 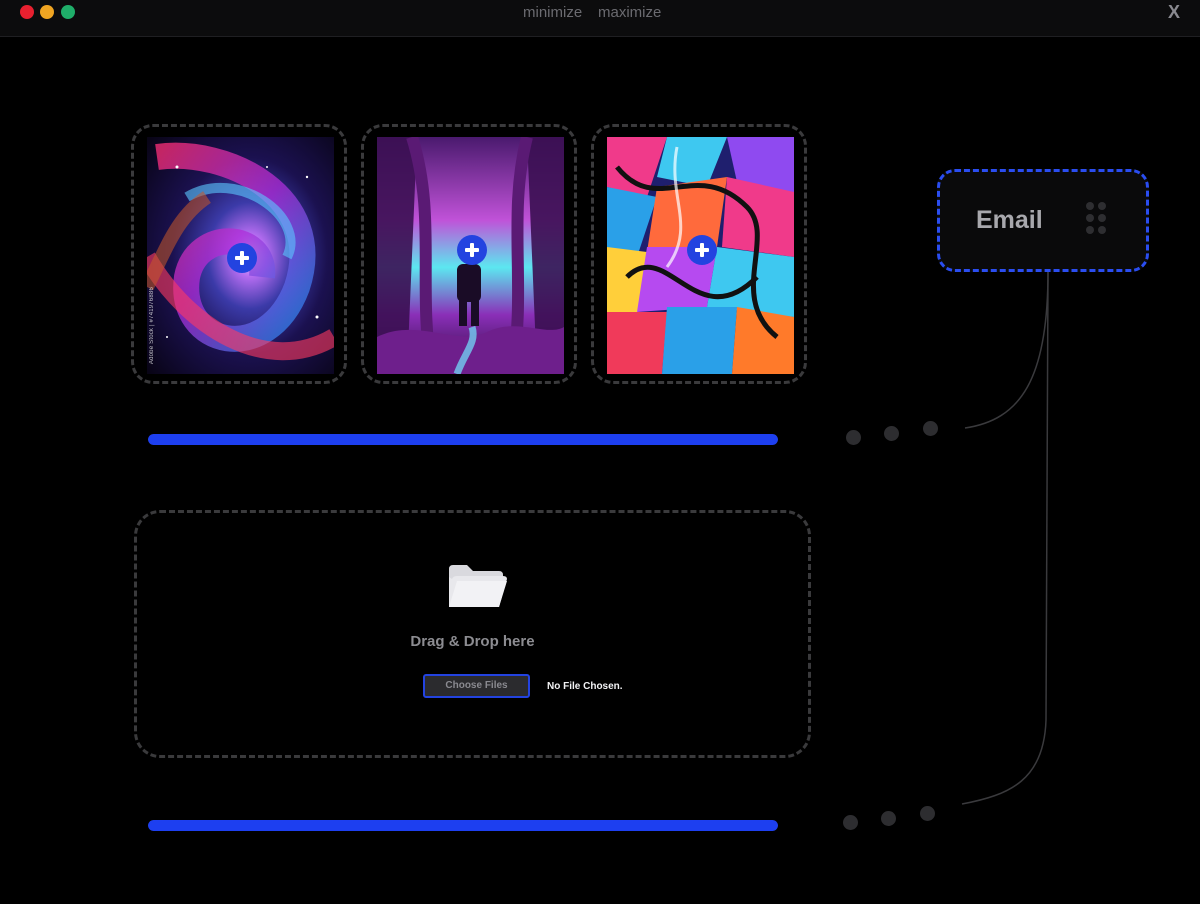 I want to click on progress-bar-images, so click(x=463, y=439).